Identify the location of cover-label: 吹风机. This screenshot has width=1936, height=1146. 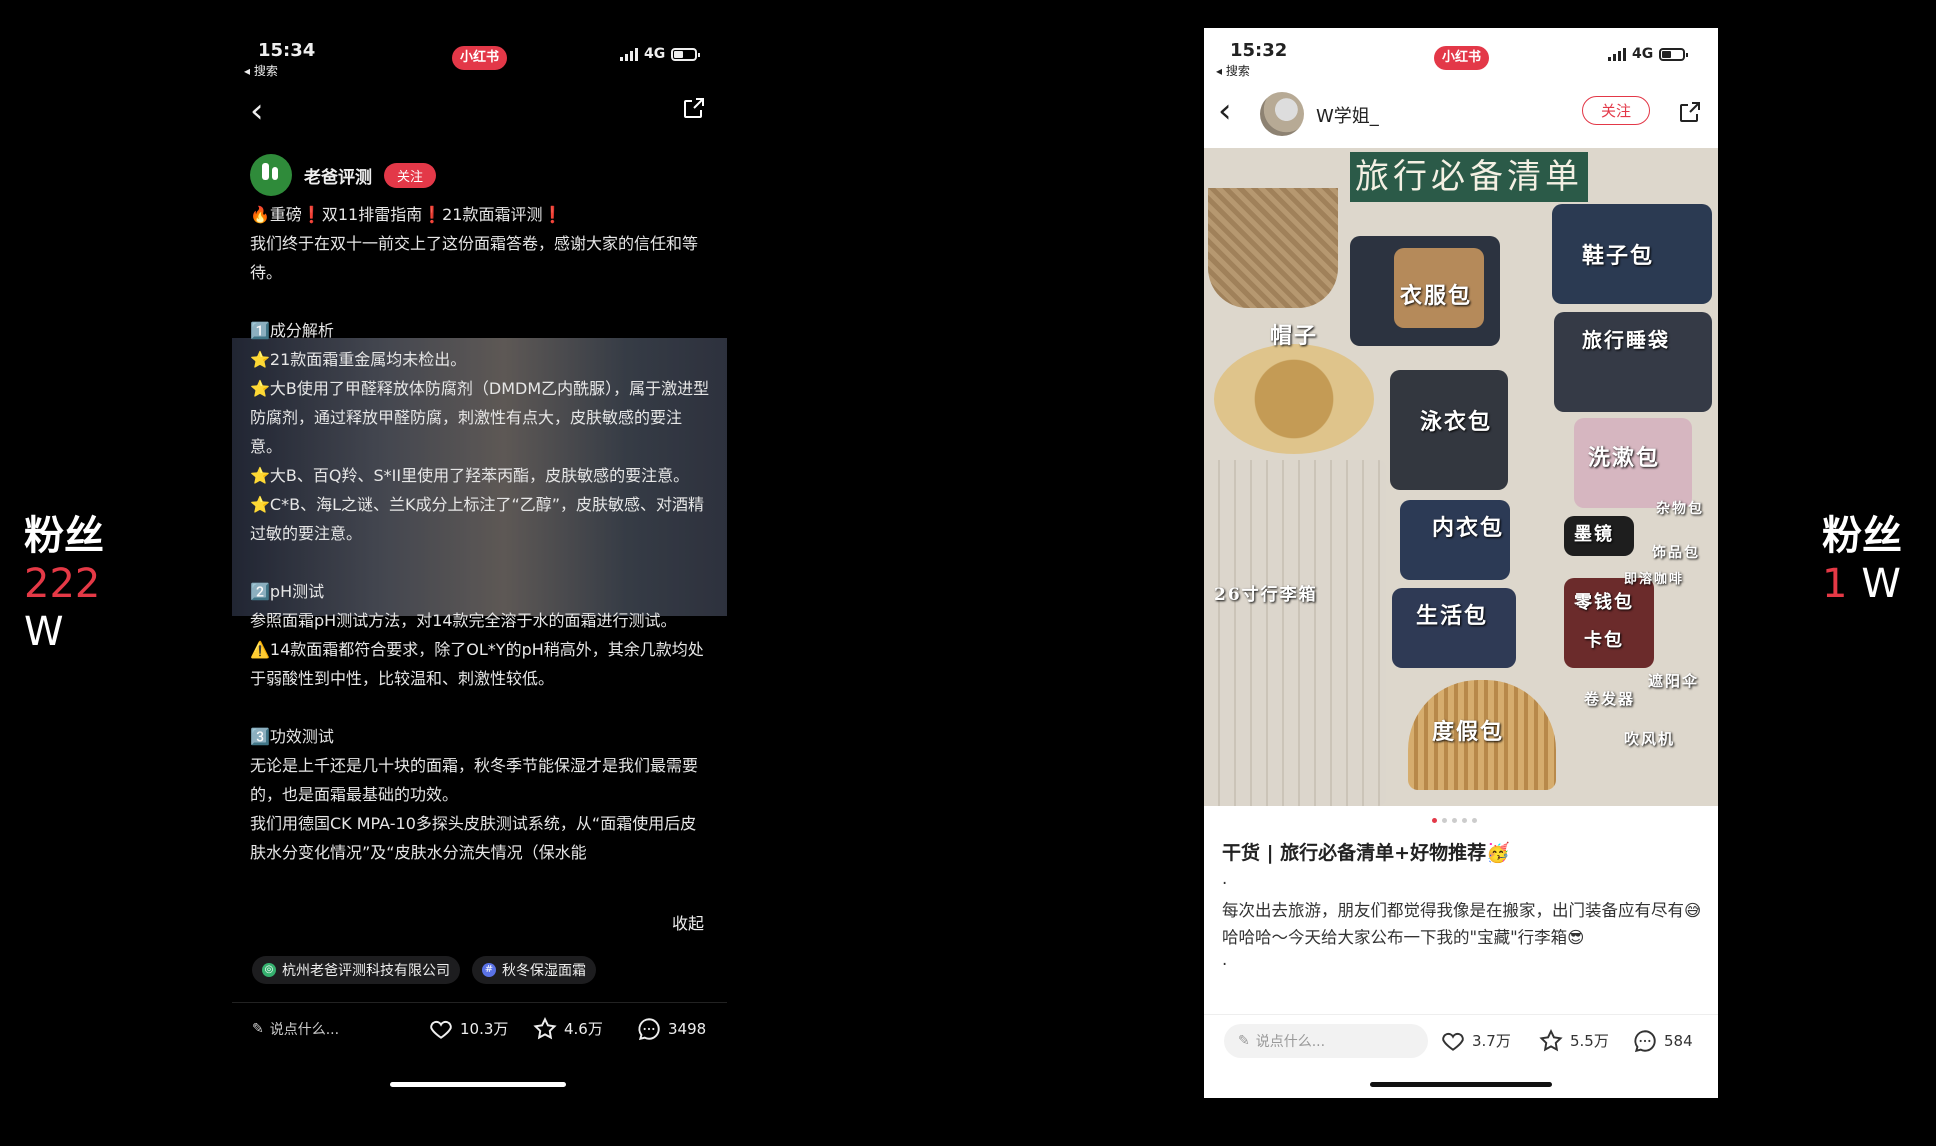
(1650, 739).